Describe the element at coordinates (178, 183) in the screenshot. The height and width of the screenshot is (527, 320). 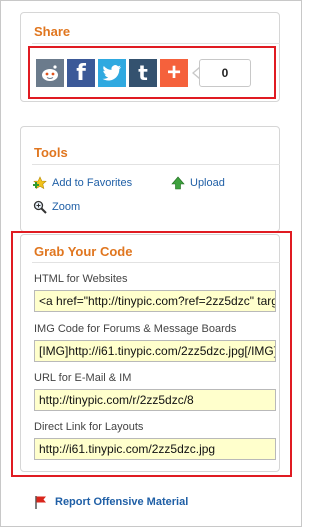
I see `upload-arrow-icon` at that location.